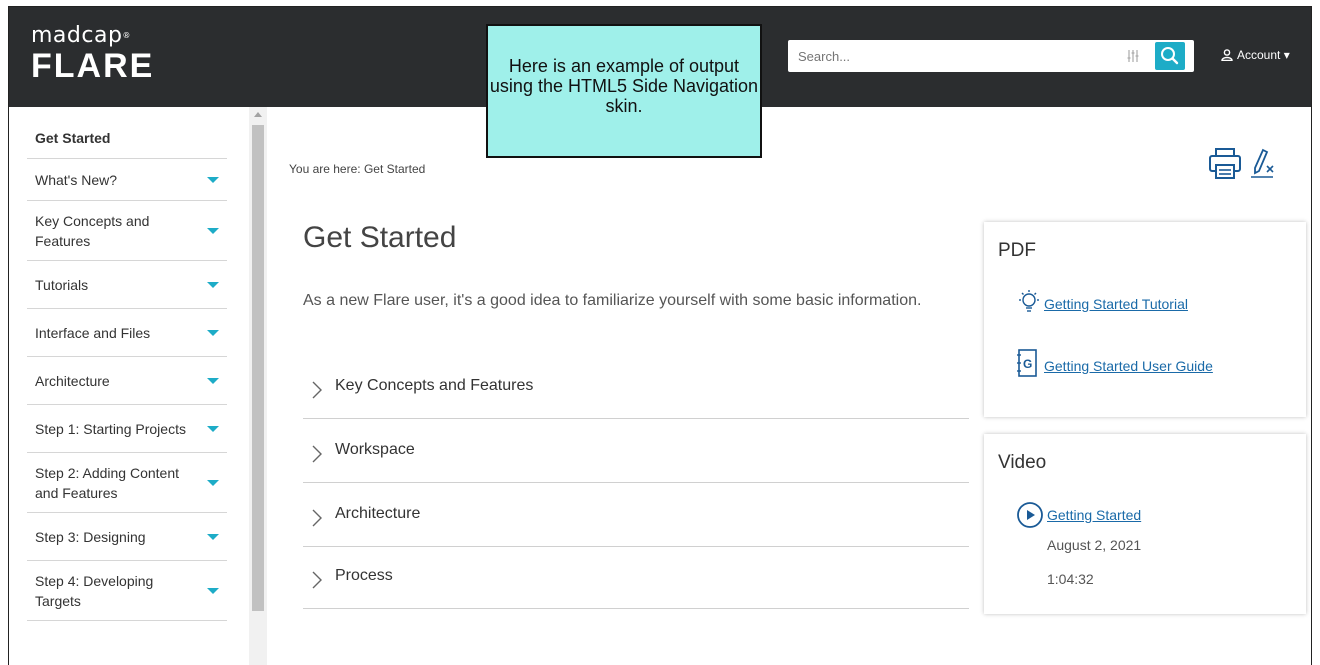  I want to click on pdf-link-getting-started-tutorial: Getting Started Tutorial, so click(1116, 304).